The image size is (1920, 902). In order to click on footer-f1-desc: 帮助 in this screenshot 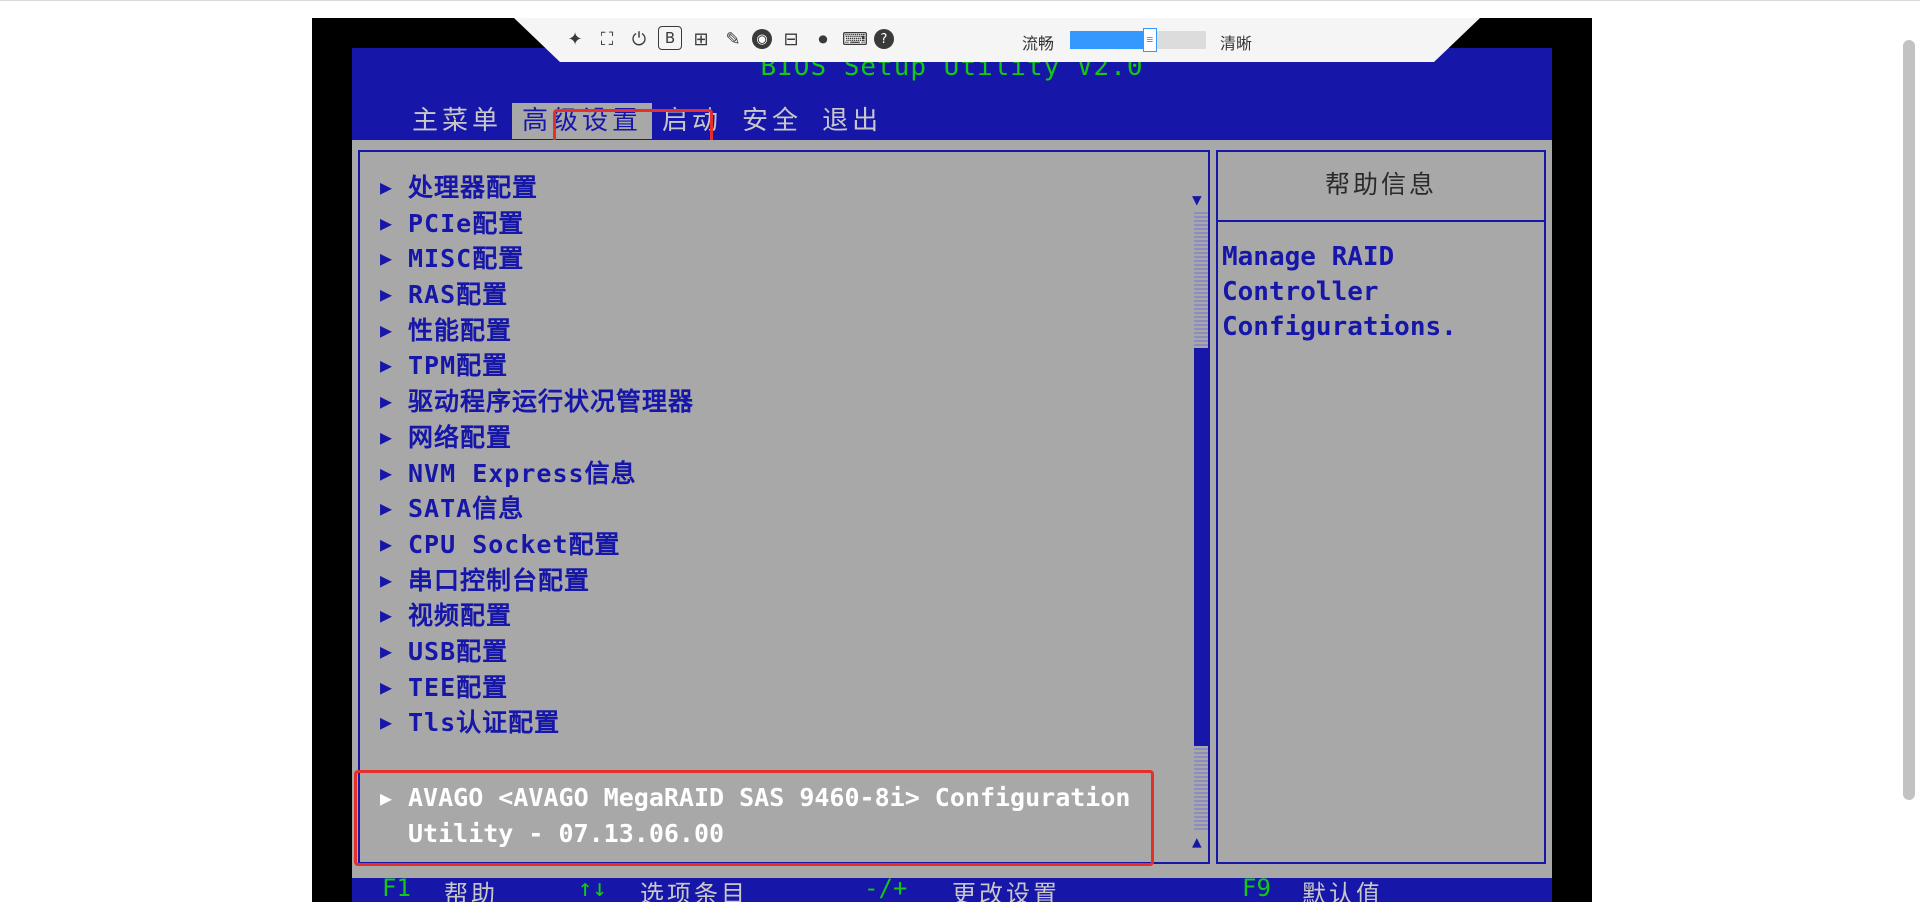, I will do `click(471, 891)`.